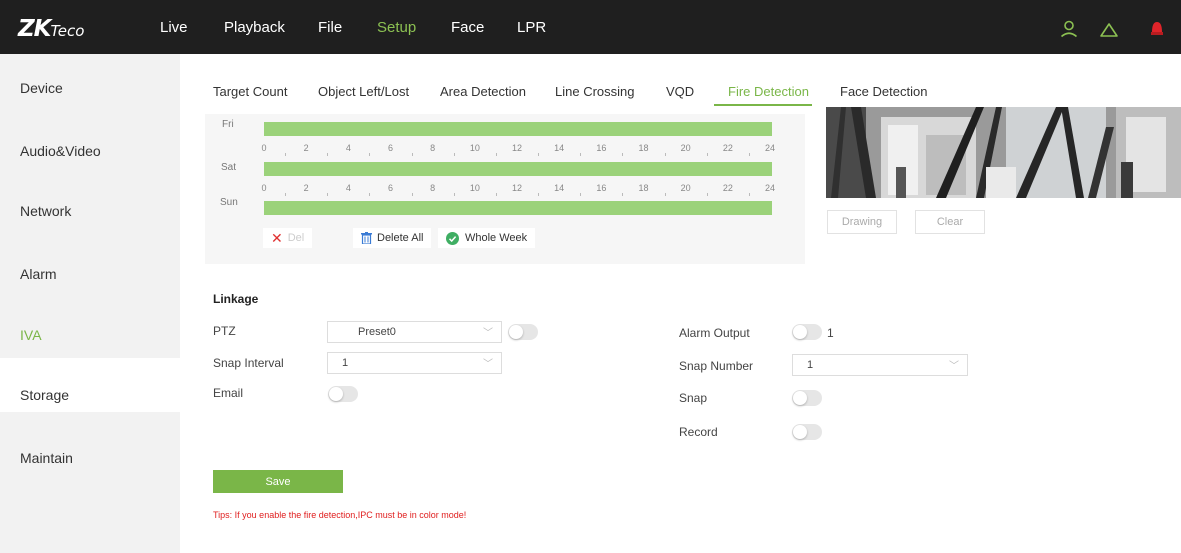 The image size is (1181, 553). Describe the element at coordinates (330, 27) in the screenshot. I see `nav-file: File` at that location.